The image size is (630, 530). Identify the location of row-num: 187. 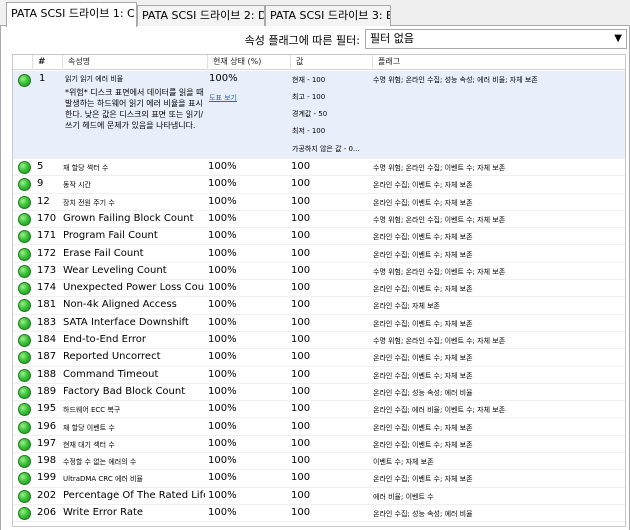
(47, 357).